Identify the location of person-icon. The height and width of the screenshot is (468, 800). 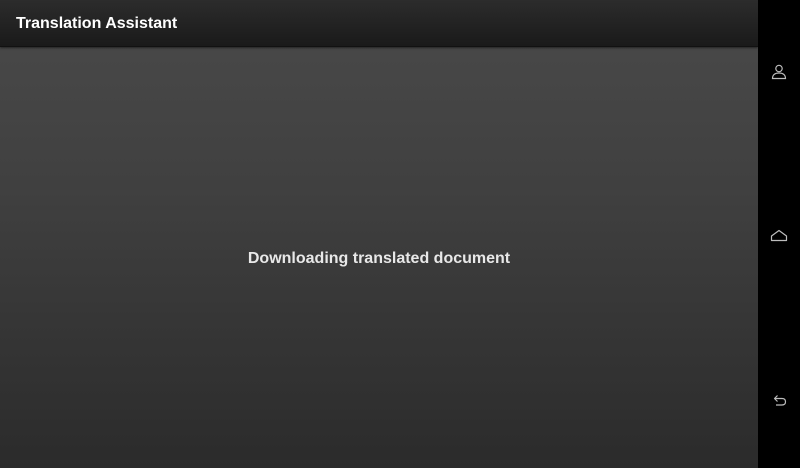
(779, 72).